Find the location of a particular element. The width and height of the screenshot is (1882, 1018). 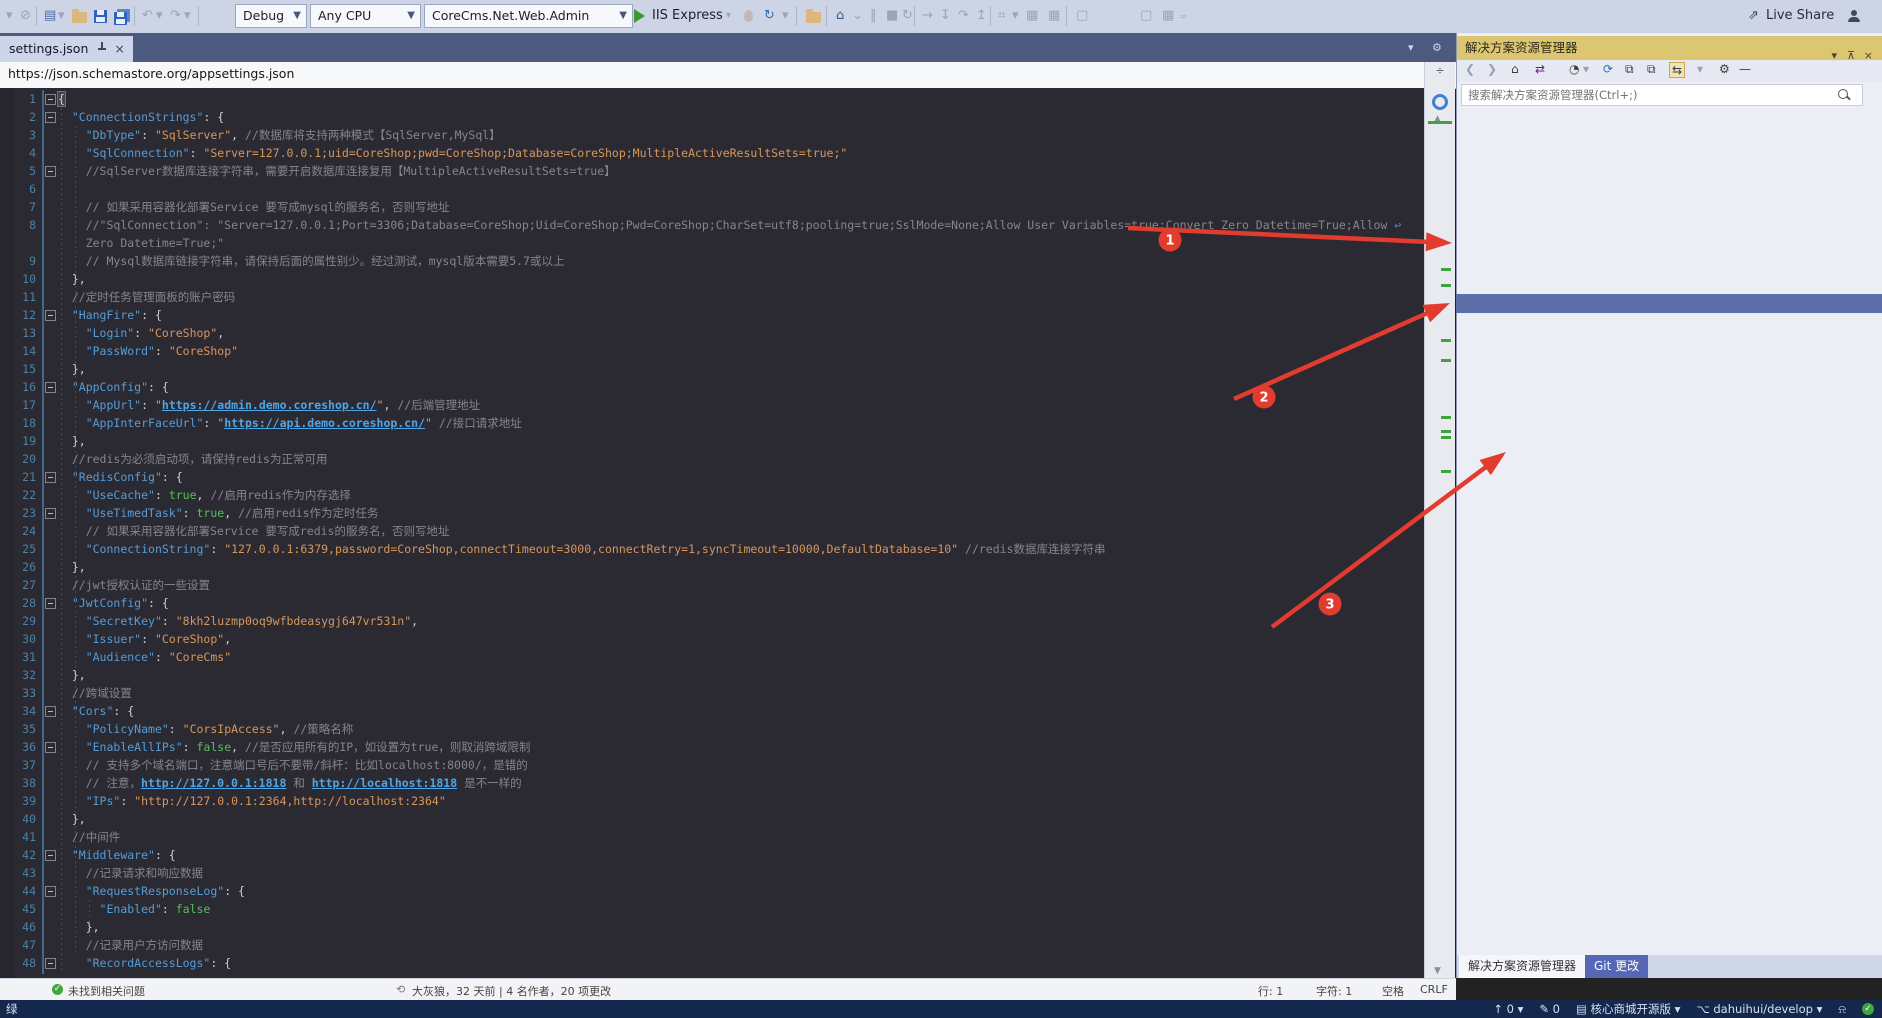

sync-with-active-document-icon: ⇆ is located at coordinates (1677, 70).